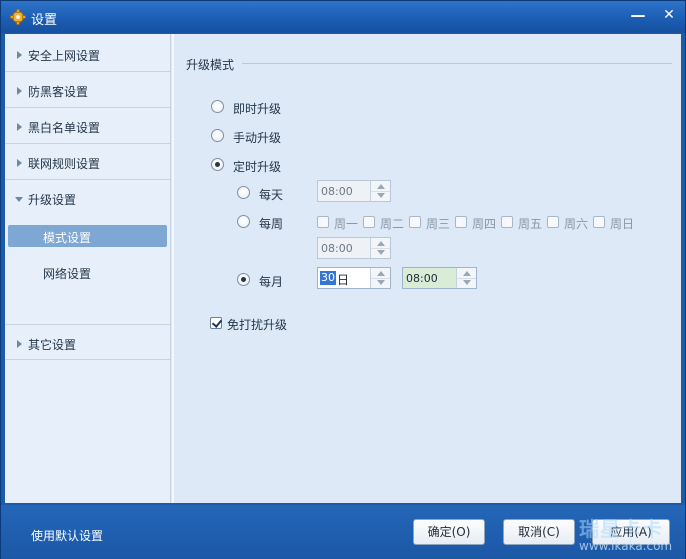  Describe the element at coordinates (18, 17) in the screenshot. I see `gear-icon` at that location.